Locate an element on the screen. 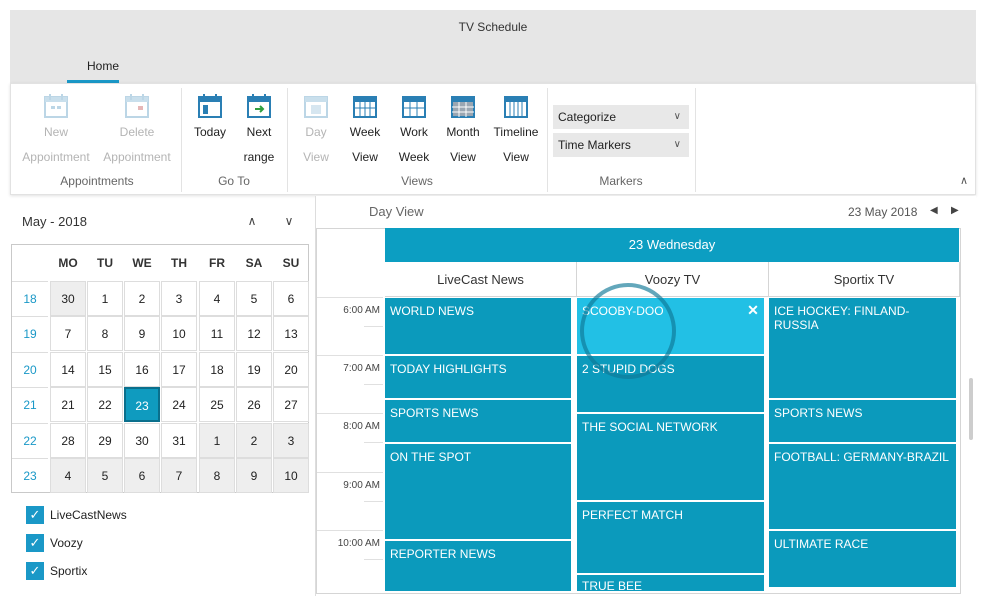  calendar-day: 18 is located at coordinates (217, 369).